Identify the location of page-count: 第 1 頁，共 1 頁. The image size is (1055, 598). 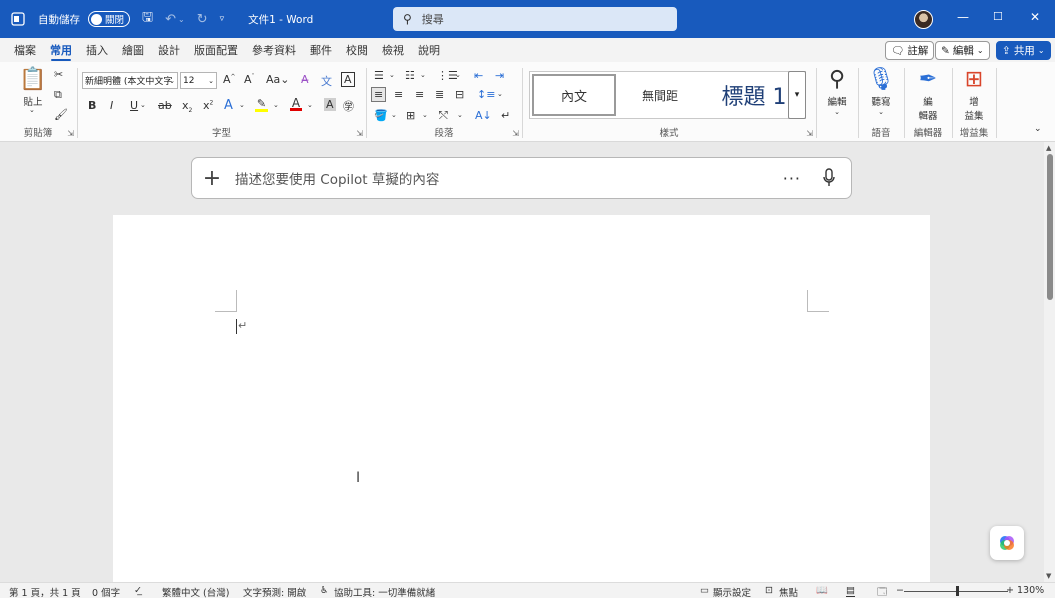
(45, 591).